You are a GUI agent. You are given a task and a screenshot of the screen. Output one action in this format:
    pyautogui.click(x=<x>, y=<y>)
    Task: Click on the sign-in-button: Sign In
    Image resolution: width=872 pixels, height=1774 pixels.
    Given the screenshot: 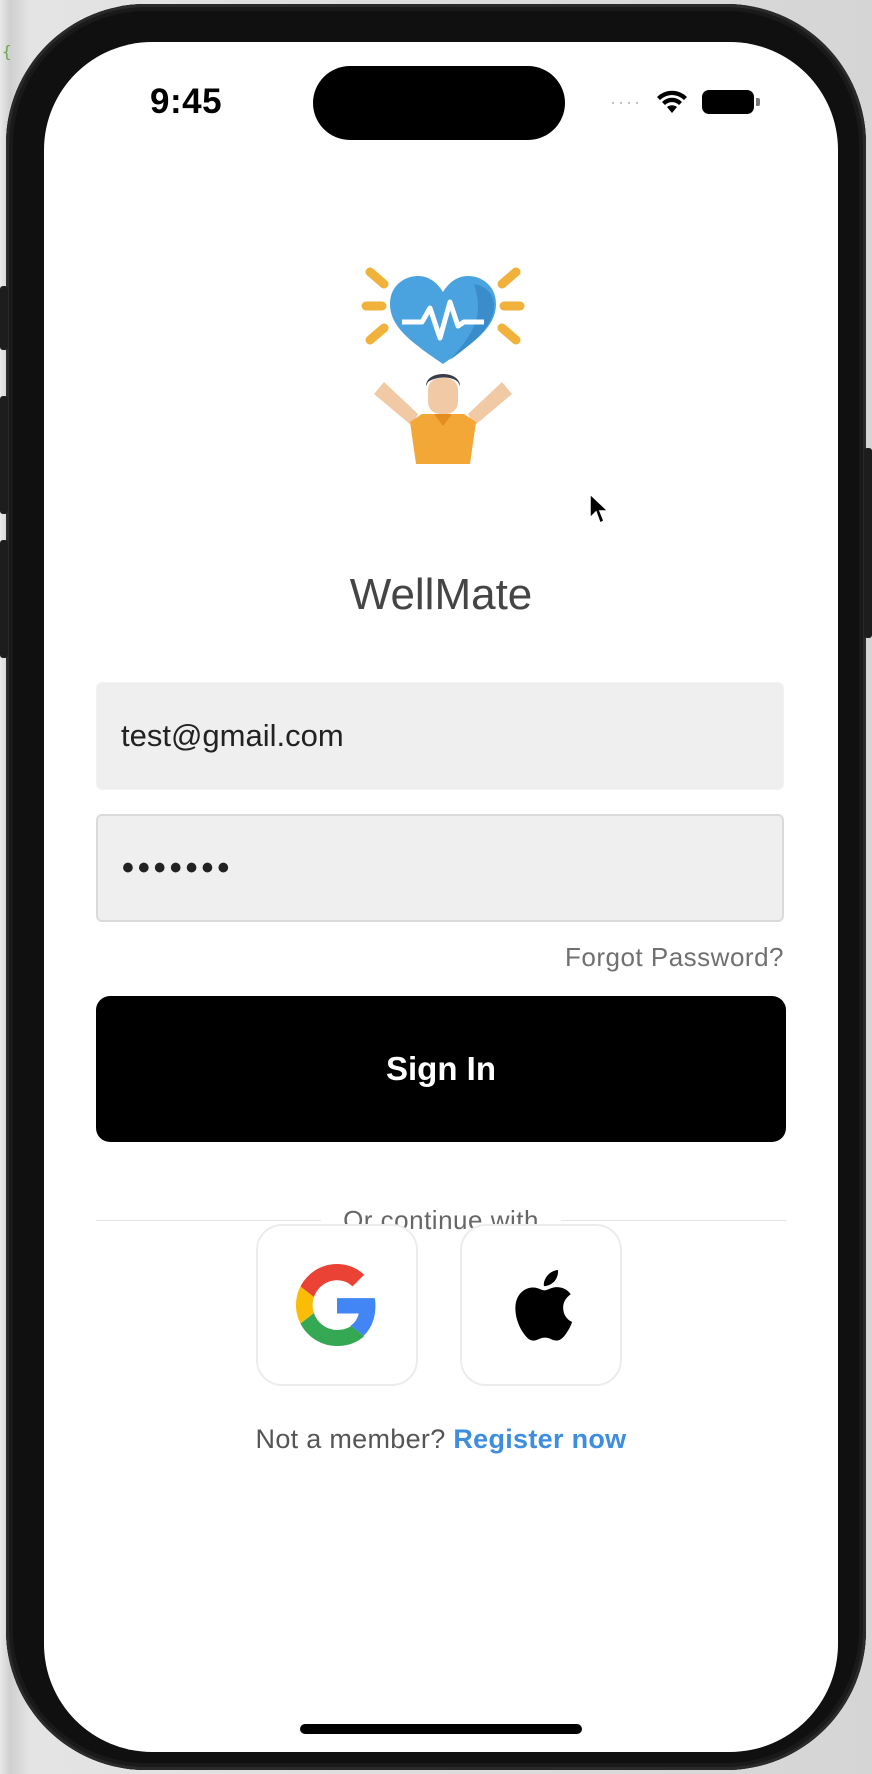 What is the action you would take?
    pyautogui.click(x=441, y=1069)
    